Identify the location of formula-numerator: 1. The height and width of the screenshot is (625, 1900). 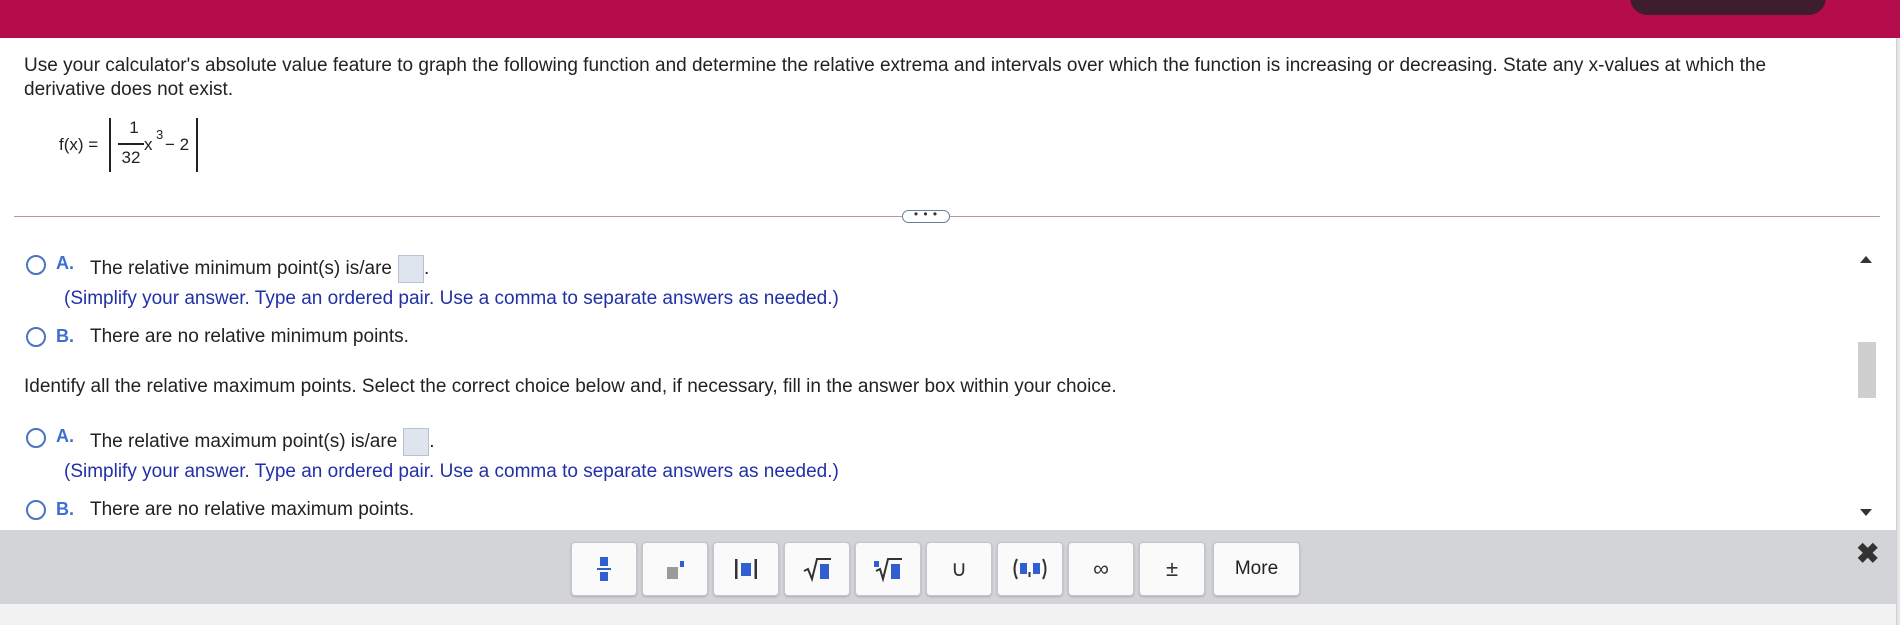
(134, 127).